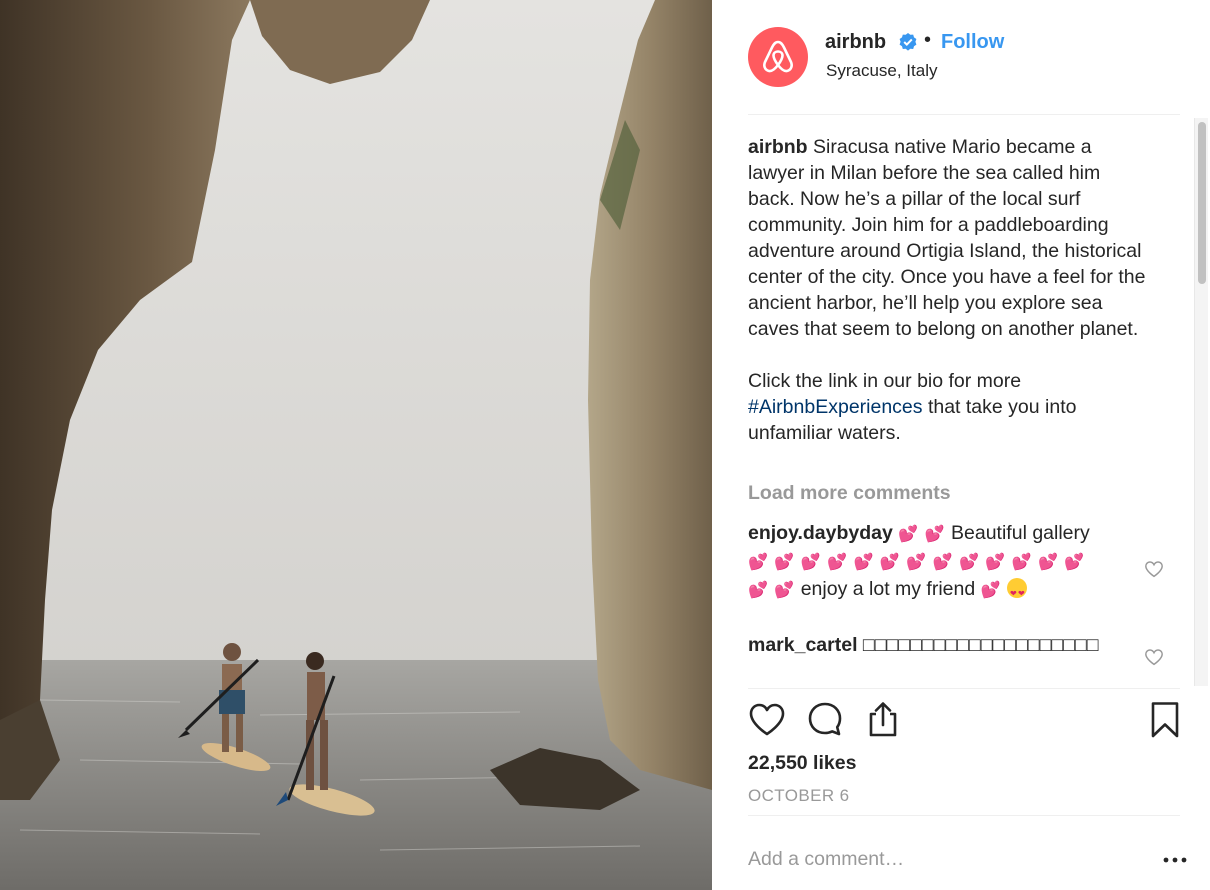 The height and width of the screenshot is (890, 1210). I want to click on heart-outline-icon, so click(767, 720).